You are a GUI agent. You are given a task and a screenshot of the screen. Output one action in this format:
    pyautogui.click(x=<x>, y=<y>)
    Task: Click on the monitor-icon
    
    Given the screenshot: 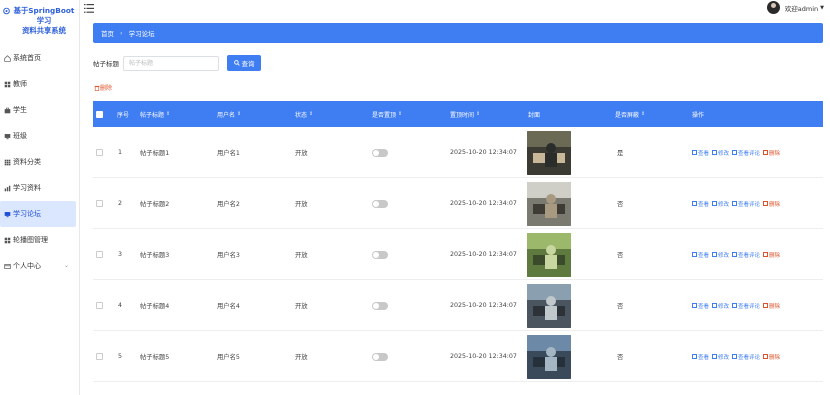 What is the action you would take?
    pyautogui.click(x=7, y=214)
    